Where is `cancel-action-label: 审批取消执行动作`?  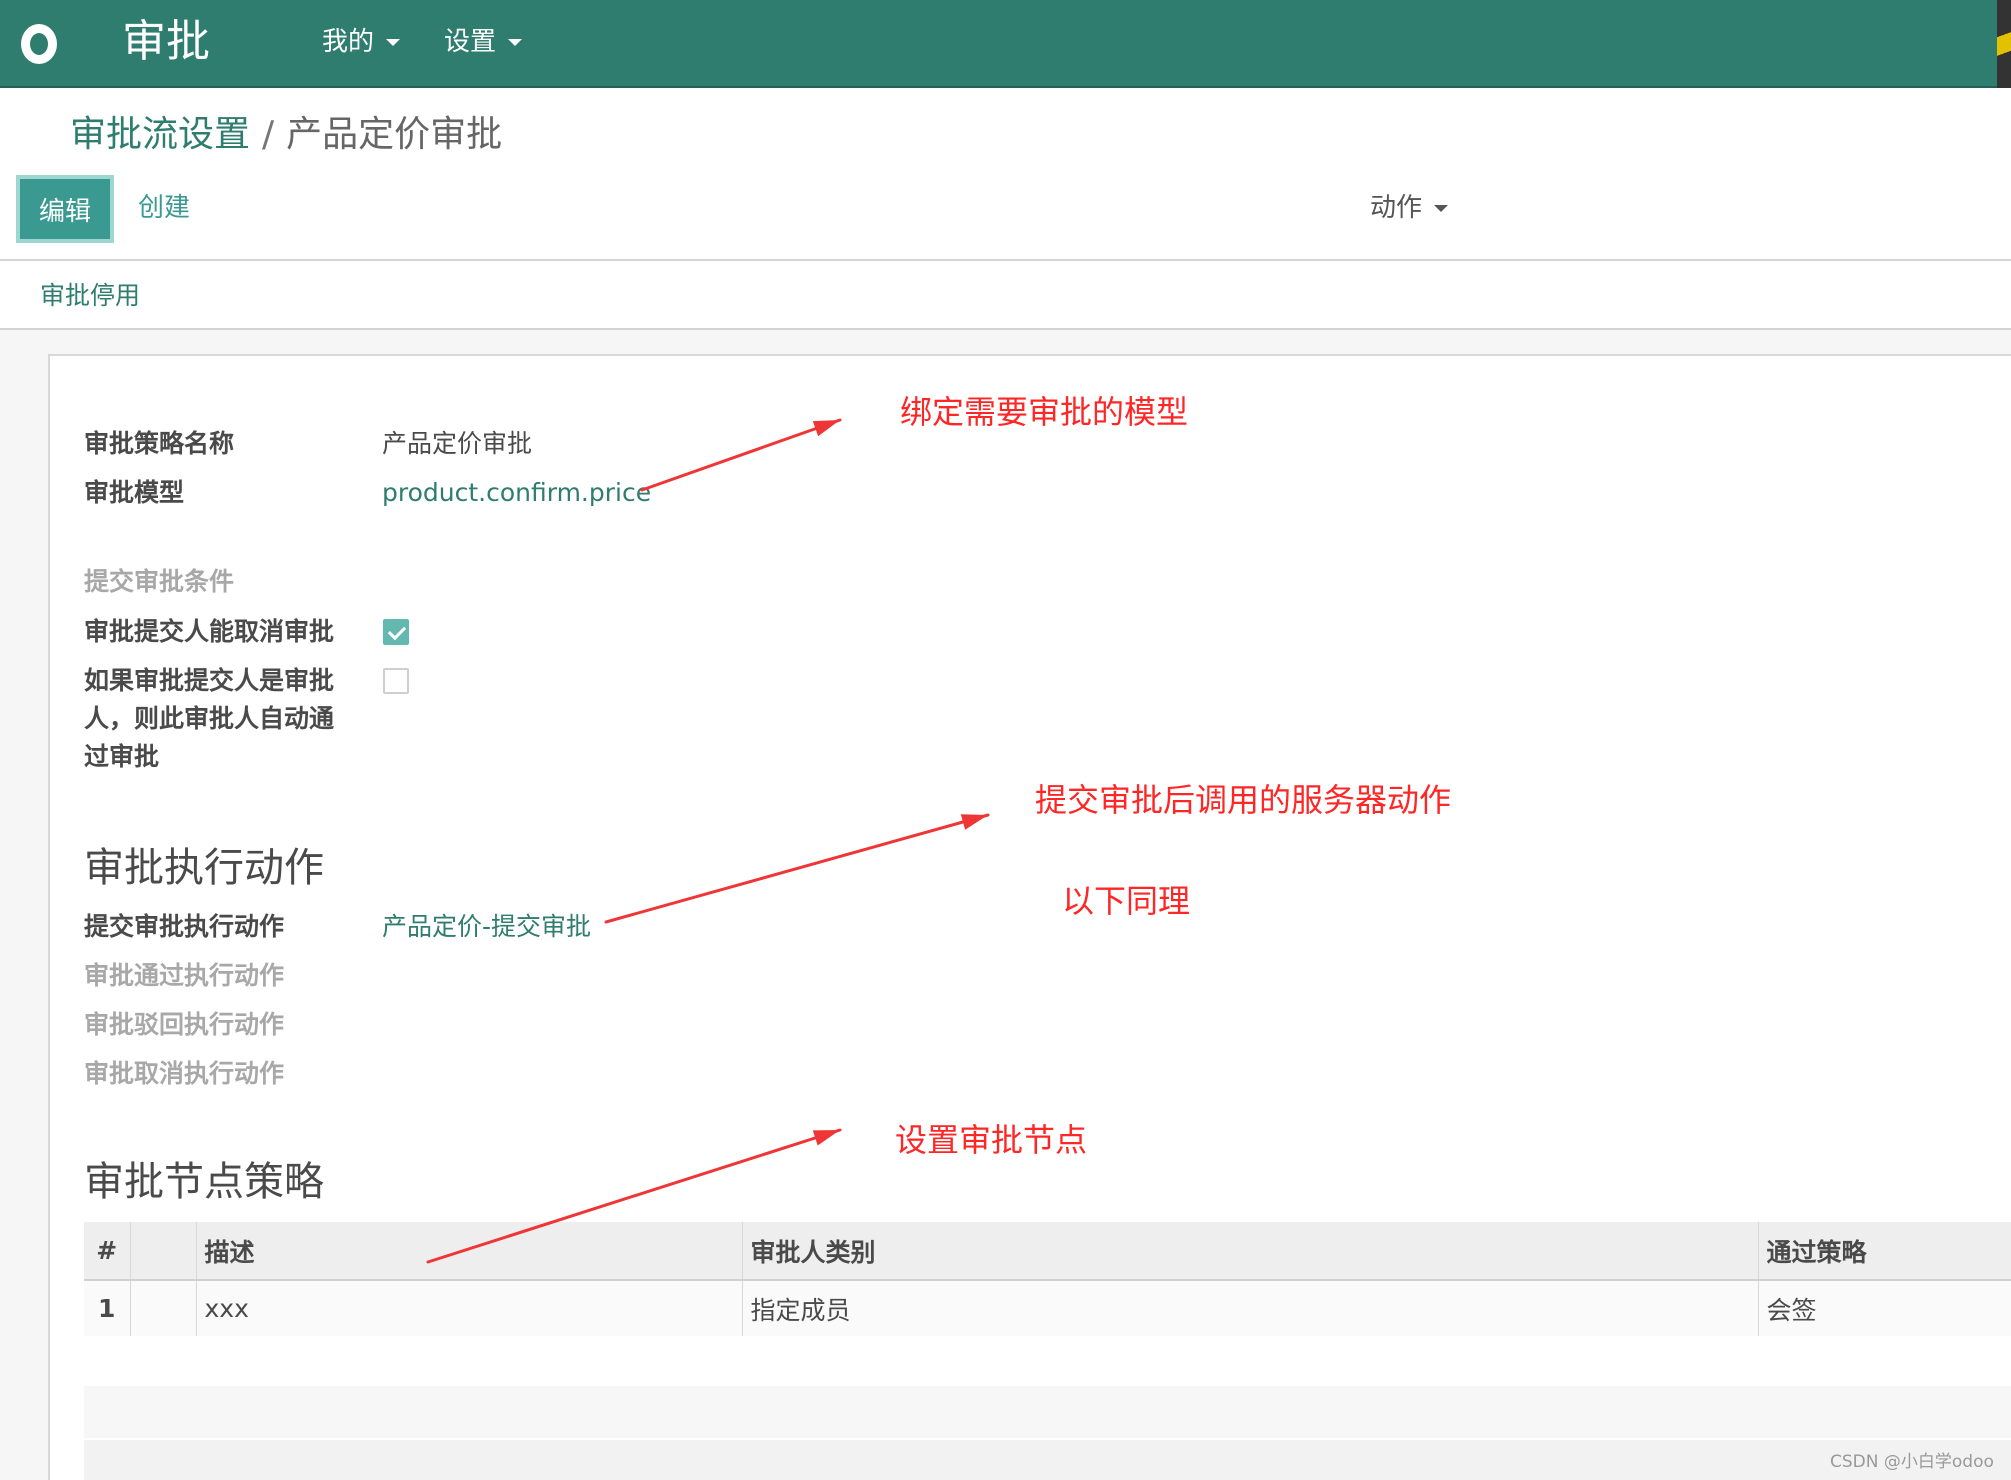
cancel-action-label: 审批取消执行动作 is located at coordinates (184, 1073).